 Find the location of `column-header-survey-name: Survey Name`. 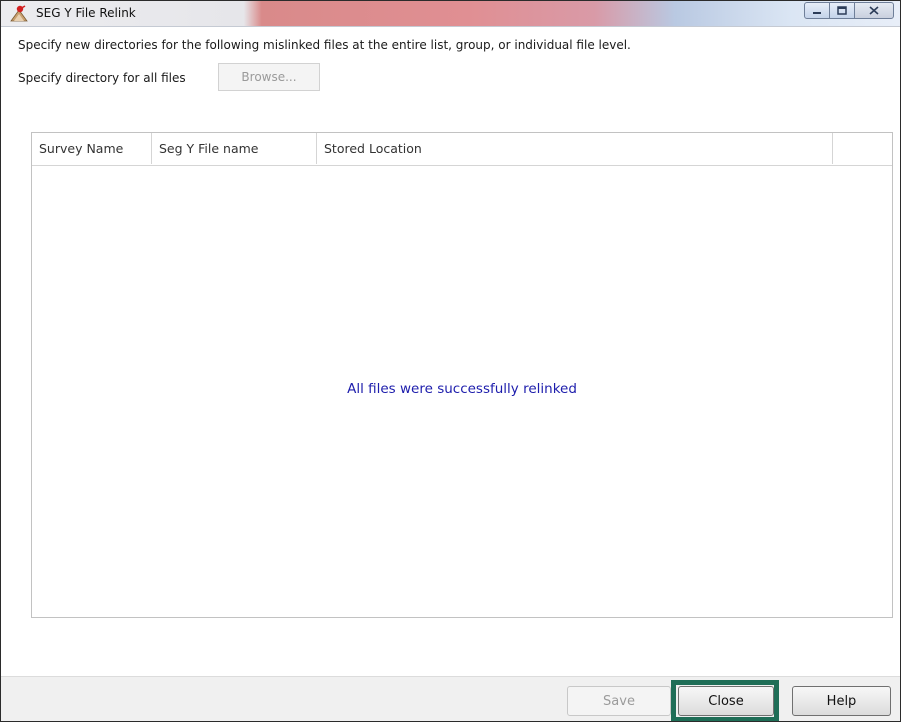

column-header-survey-name: Survey Name is located at coordinates (92, 148).